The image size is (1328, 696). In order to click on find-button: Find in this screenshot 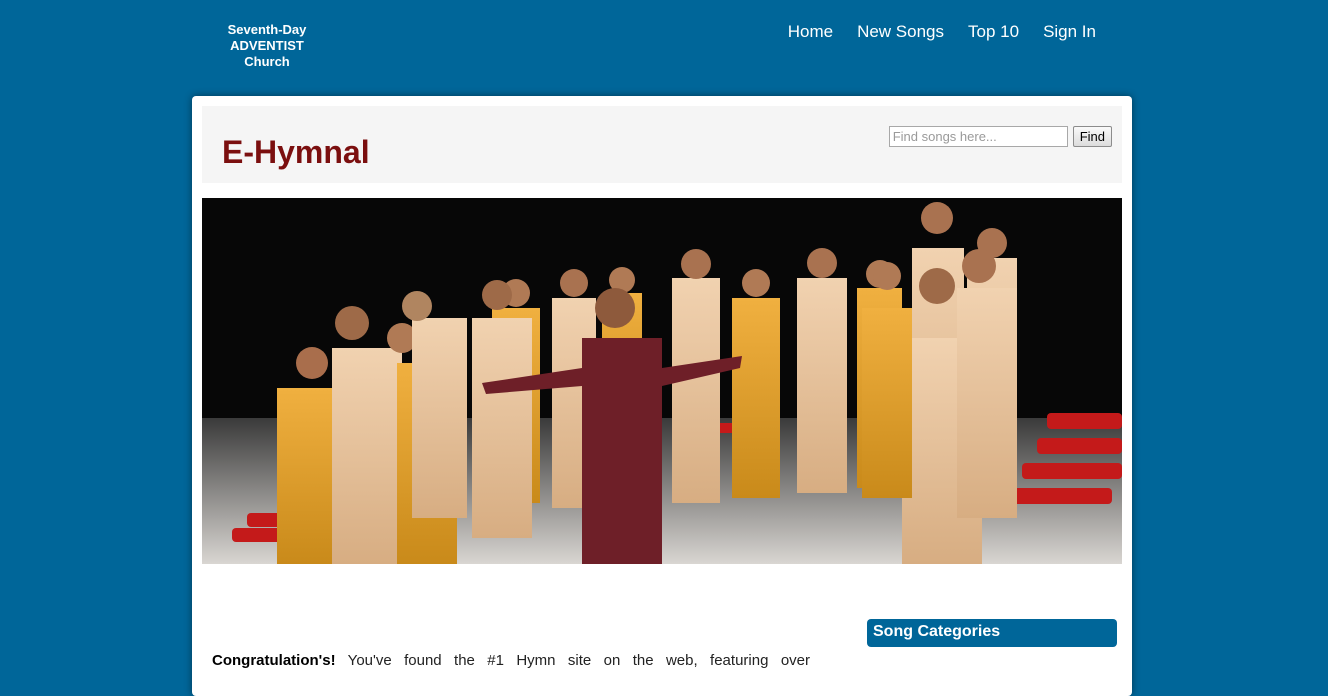, I will do `click(1092, 136)`.